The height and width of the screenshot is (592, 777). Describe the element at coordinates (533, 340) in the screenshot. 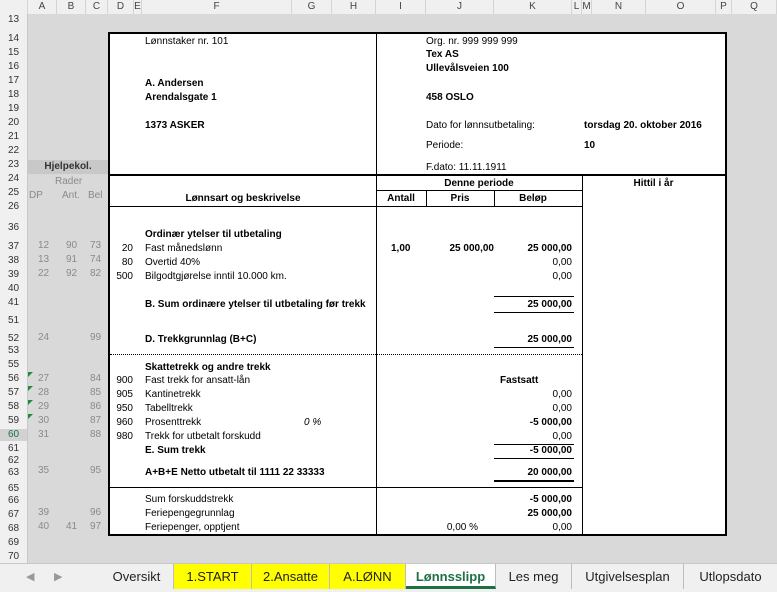

I see `tax-basis-amount: 25 000,00` at that location.